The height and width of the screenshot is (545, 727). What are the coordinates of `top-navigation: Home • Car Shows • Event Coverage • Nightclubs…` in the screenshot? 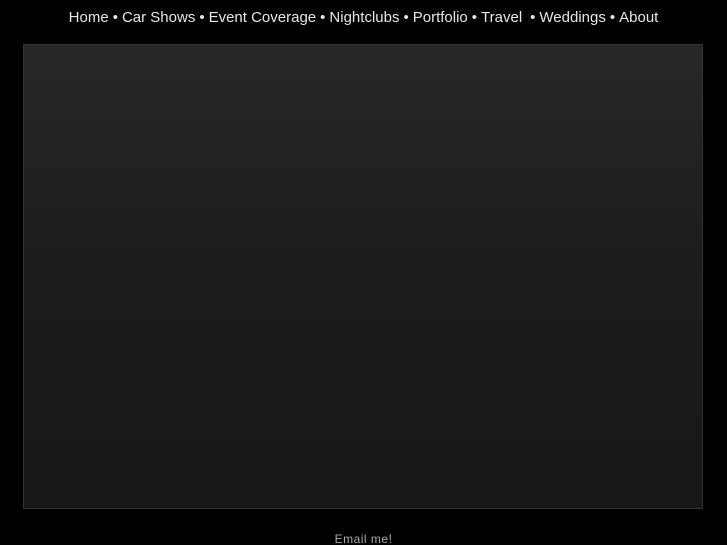 It's located at (363, 18).